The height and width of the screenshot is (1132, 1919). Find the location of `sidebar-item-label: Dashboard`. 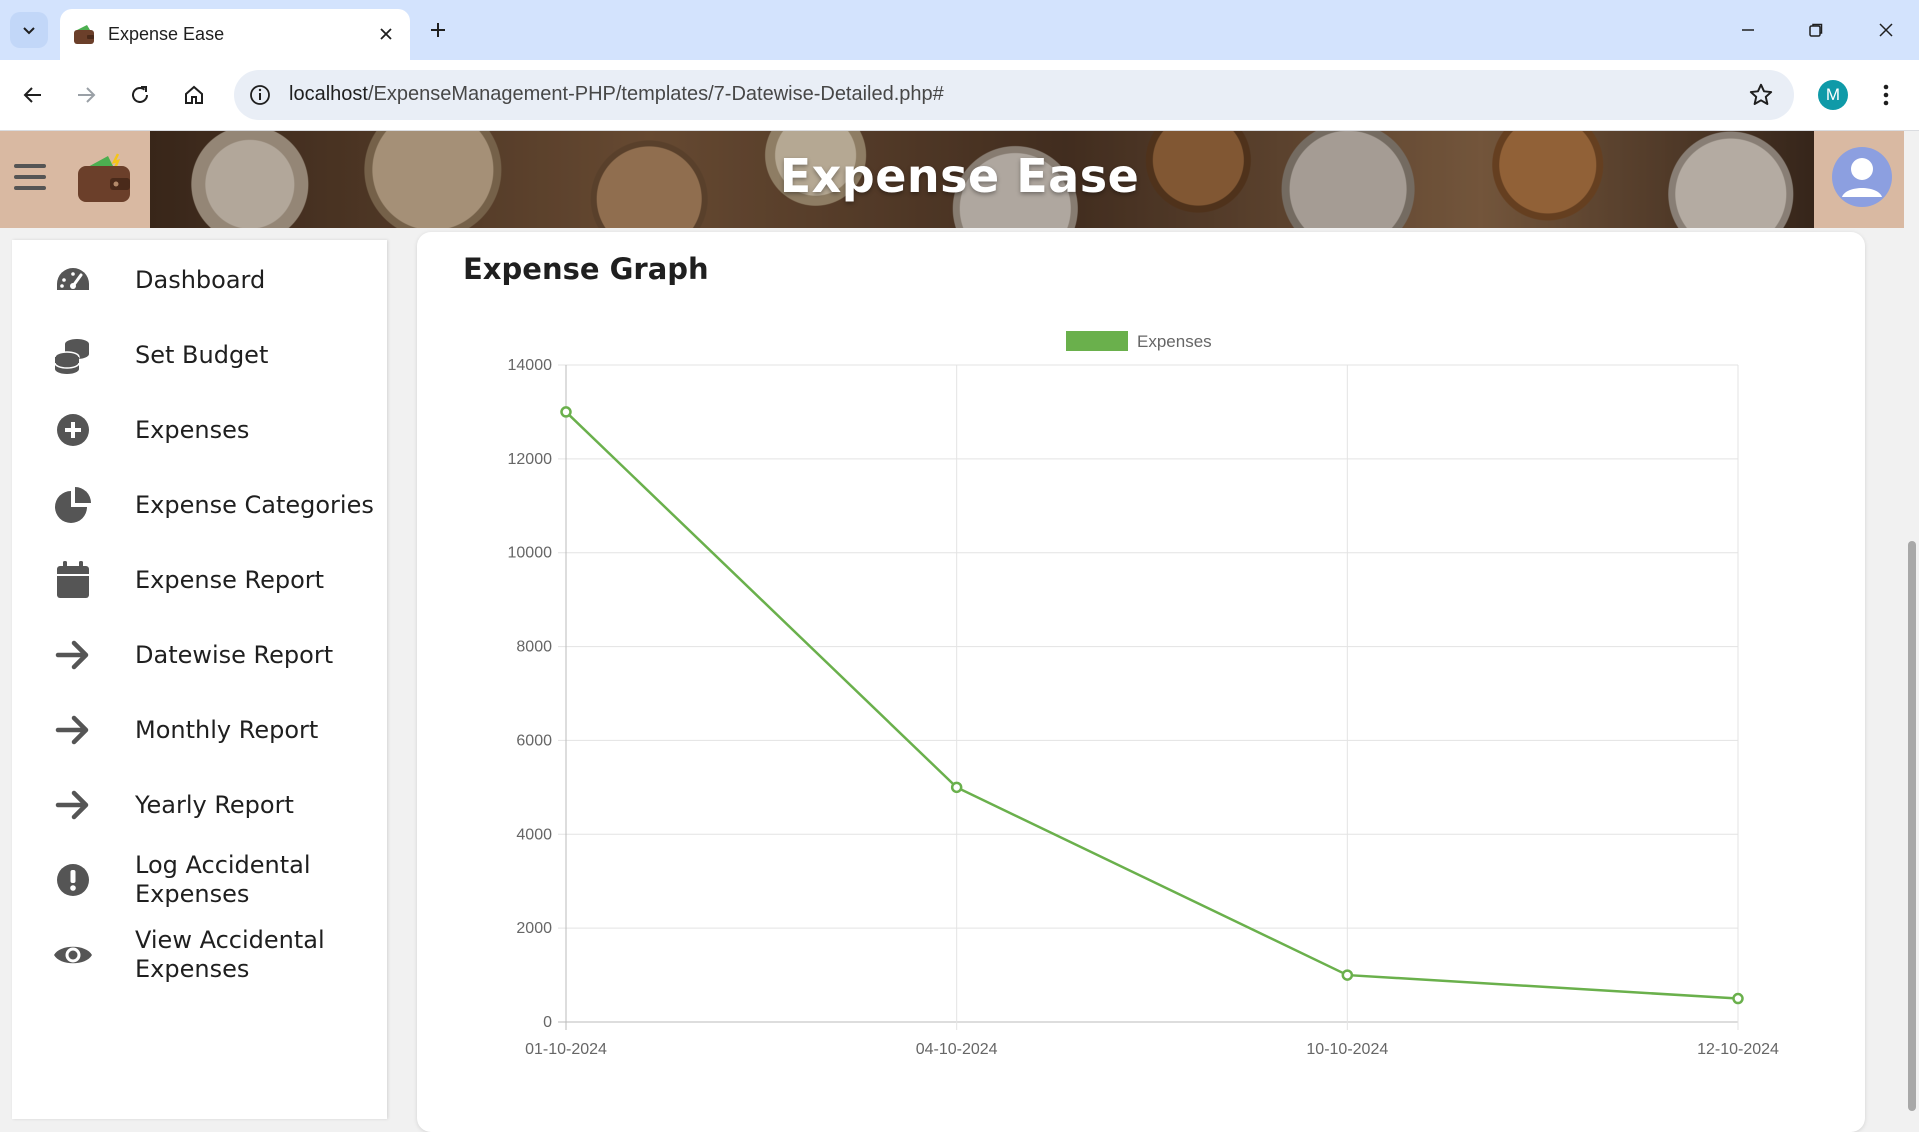

sidebar-item-label: Dashboard is located at coordinates (200, 279).